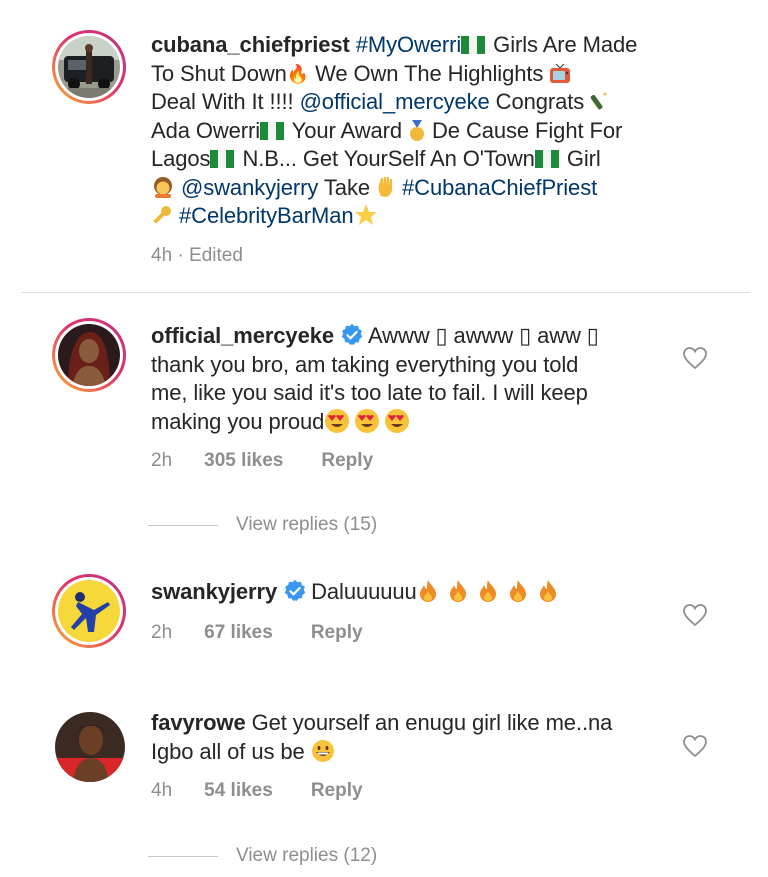 The width and height of the screenshot is (768, 877). Describe the element at coordinates (409, 44) in the screenshot. I see `hashtag-myowerri: #MyOwerri` at that location.